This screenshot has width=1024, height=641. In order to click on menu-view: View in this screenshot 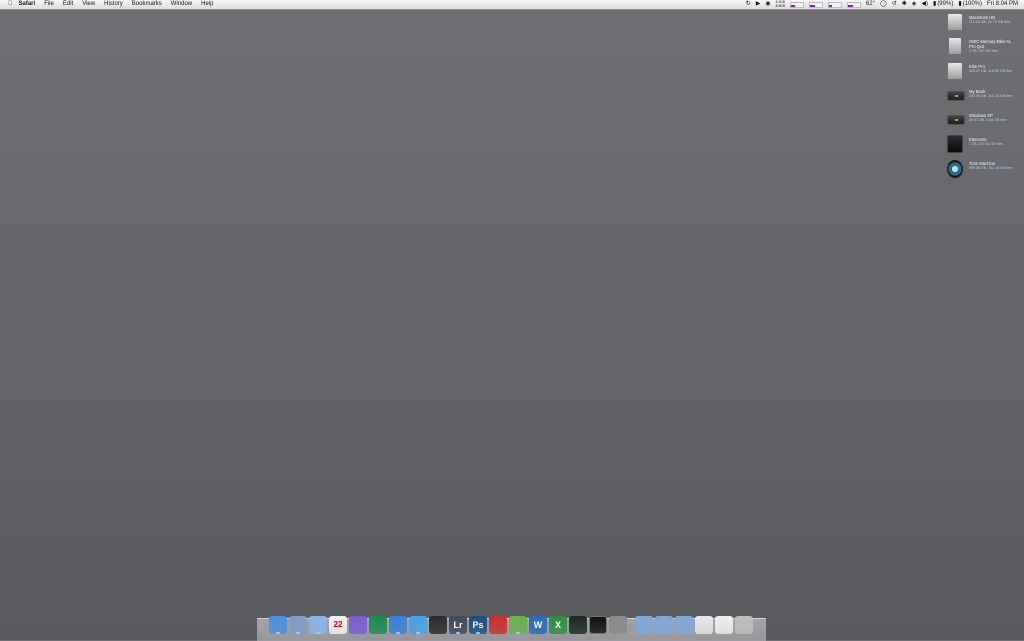, I will do `click(88, 4)`.